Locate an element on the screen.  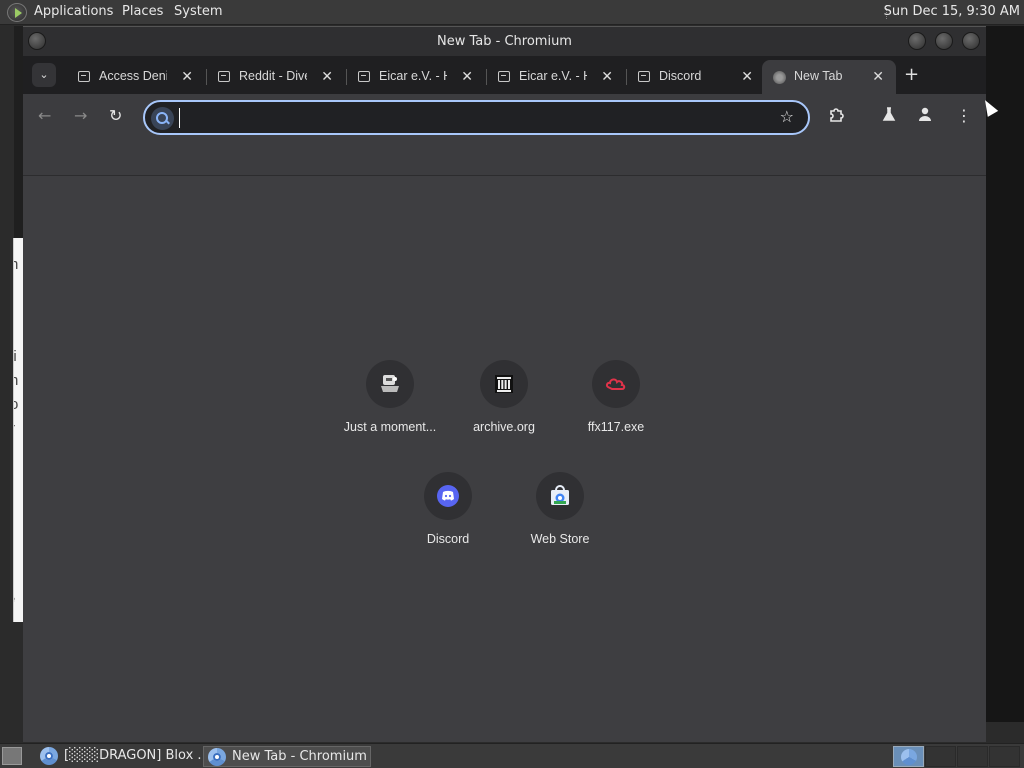
shortcut-tile: Discord is located at coordinates (448, 512).